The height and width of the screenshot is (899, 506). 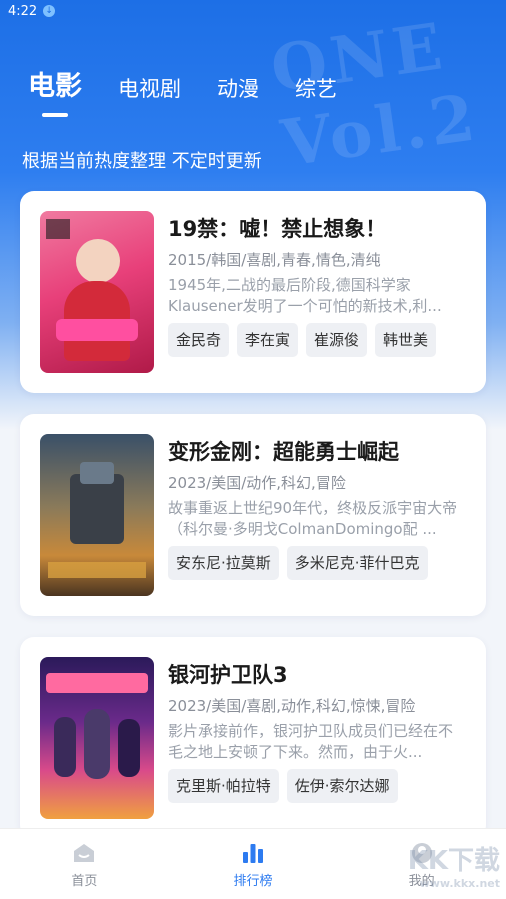 What do you see at coordinates (55, 83) in the screenshot?
I see `tab-movie: 电影` at bounding box center [55, 83].